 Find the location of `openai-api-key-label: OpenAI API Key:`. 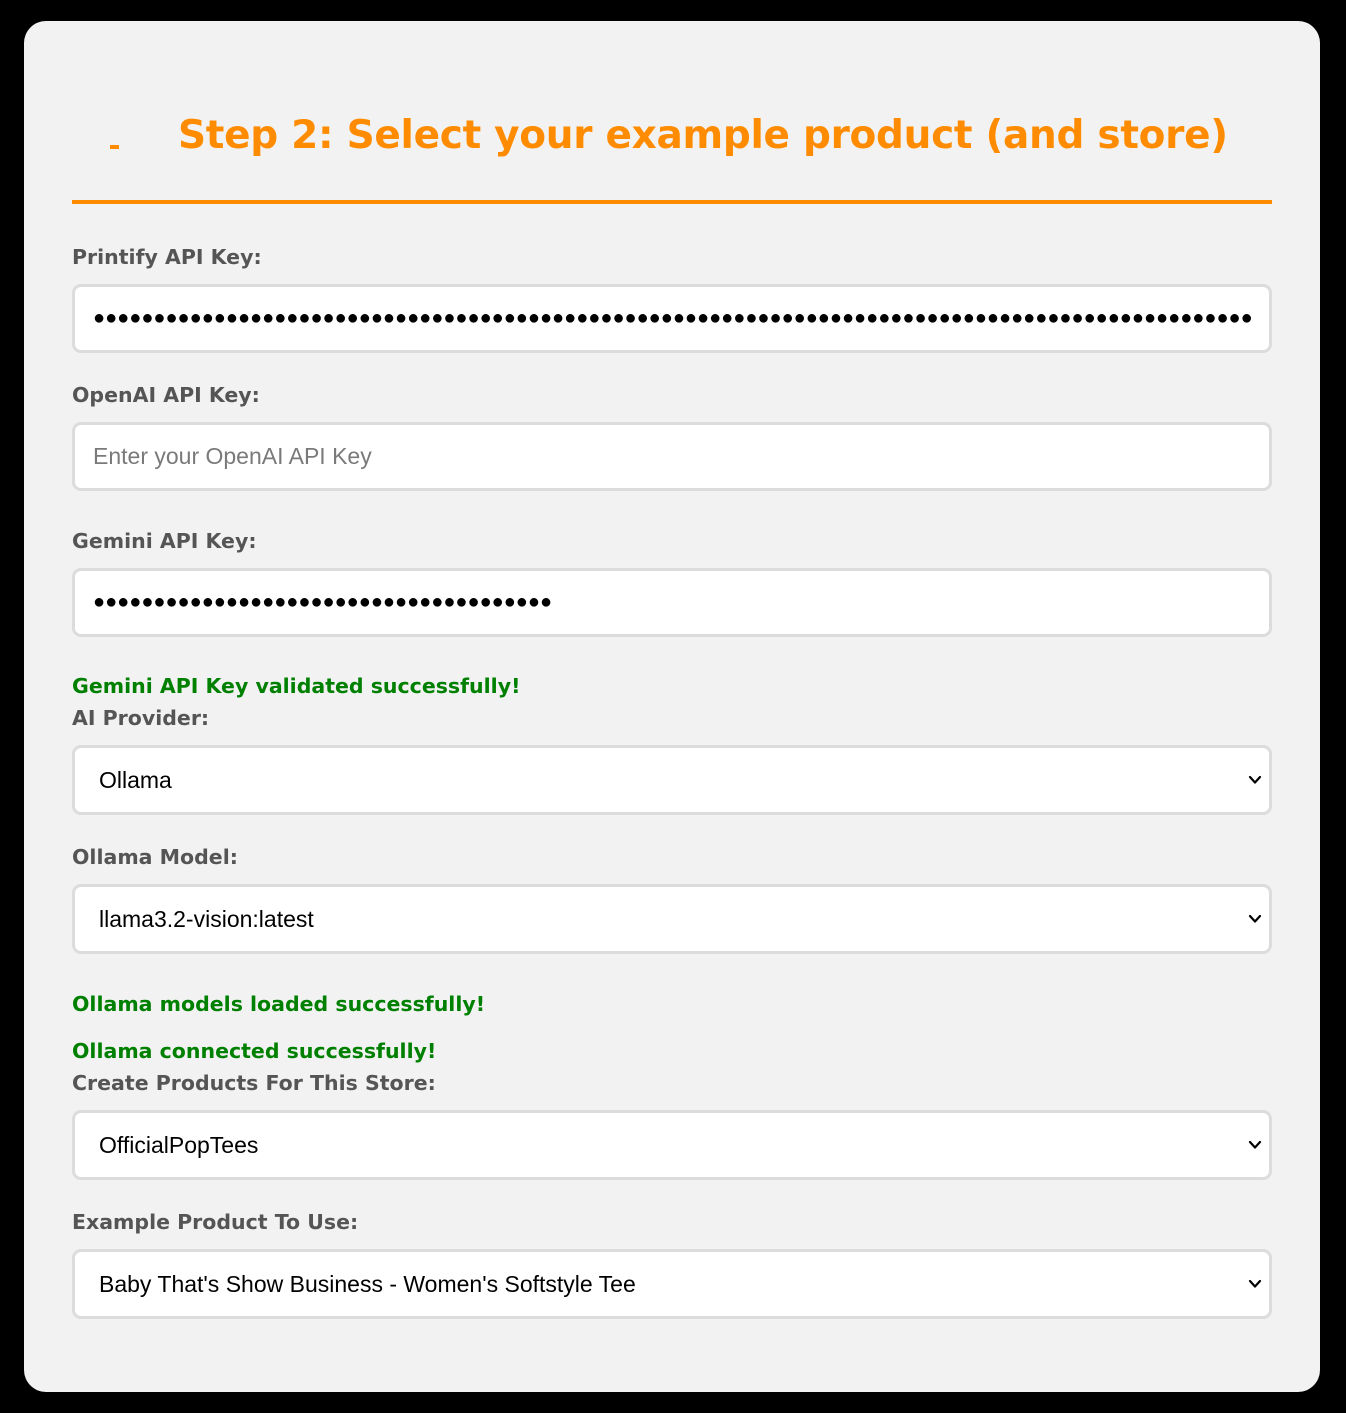

openai-api-key-label: OpenAI API Key: is located at coordinates (166, 395).